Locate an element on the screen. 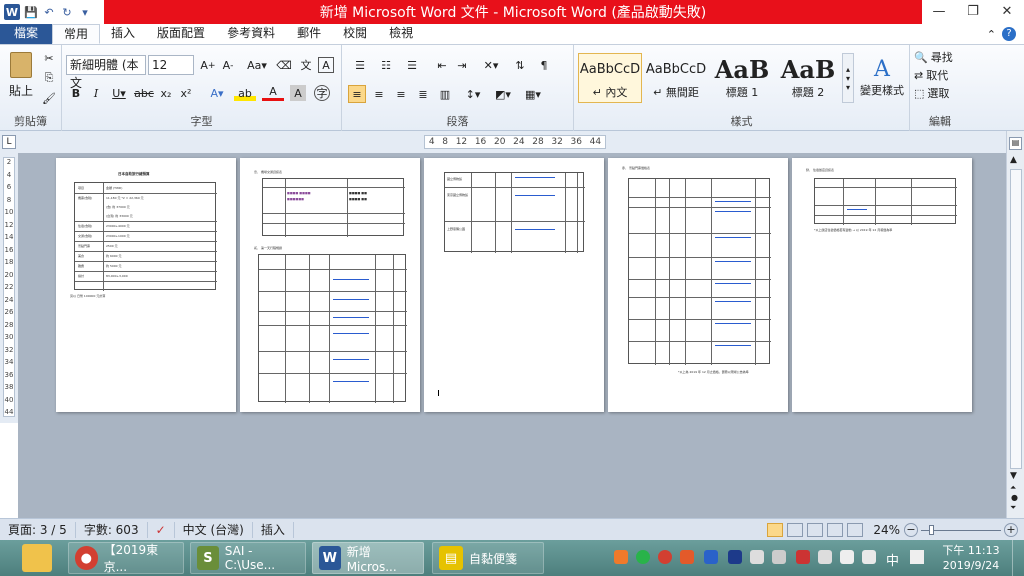  styles-scroll: ▴ ▾ ▾ is located at coordinates (848, 78).